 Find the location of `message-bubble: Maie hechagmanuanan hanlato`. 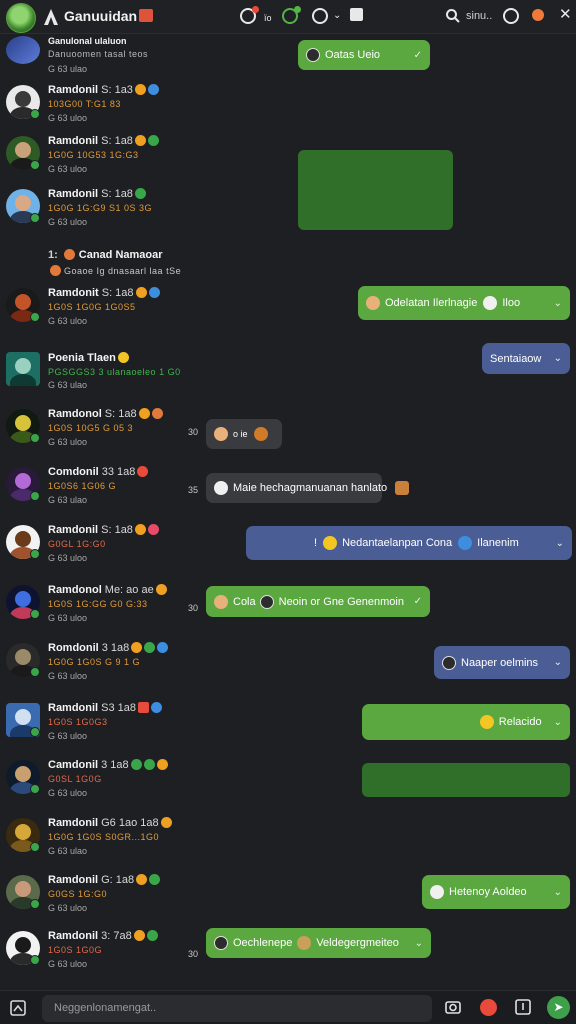

message-bubble: Maie hechagmanuanan hanlato is located at coordinates (308, 488).